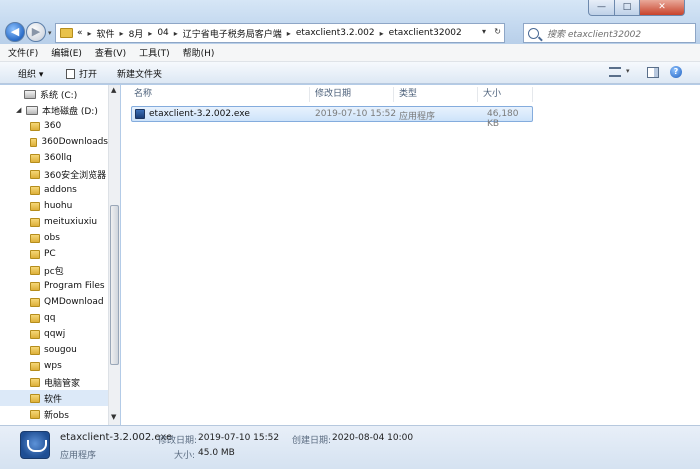 The height and width of the screenshot is (469, 700). I want to click on tree-item-folder: addons, so click(54, 190).